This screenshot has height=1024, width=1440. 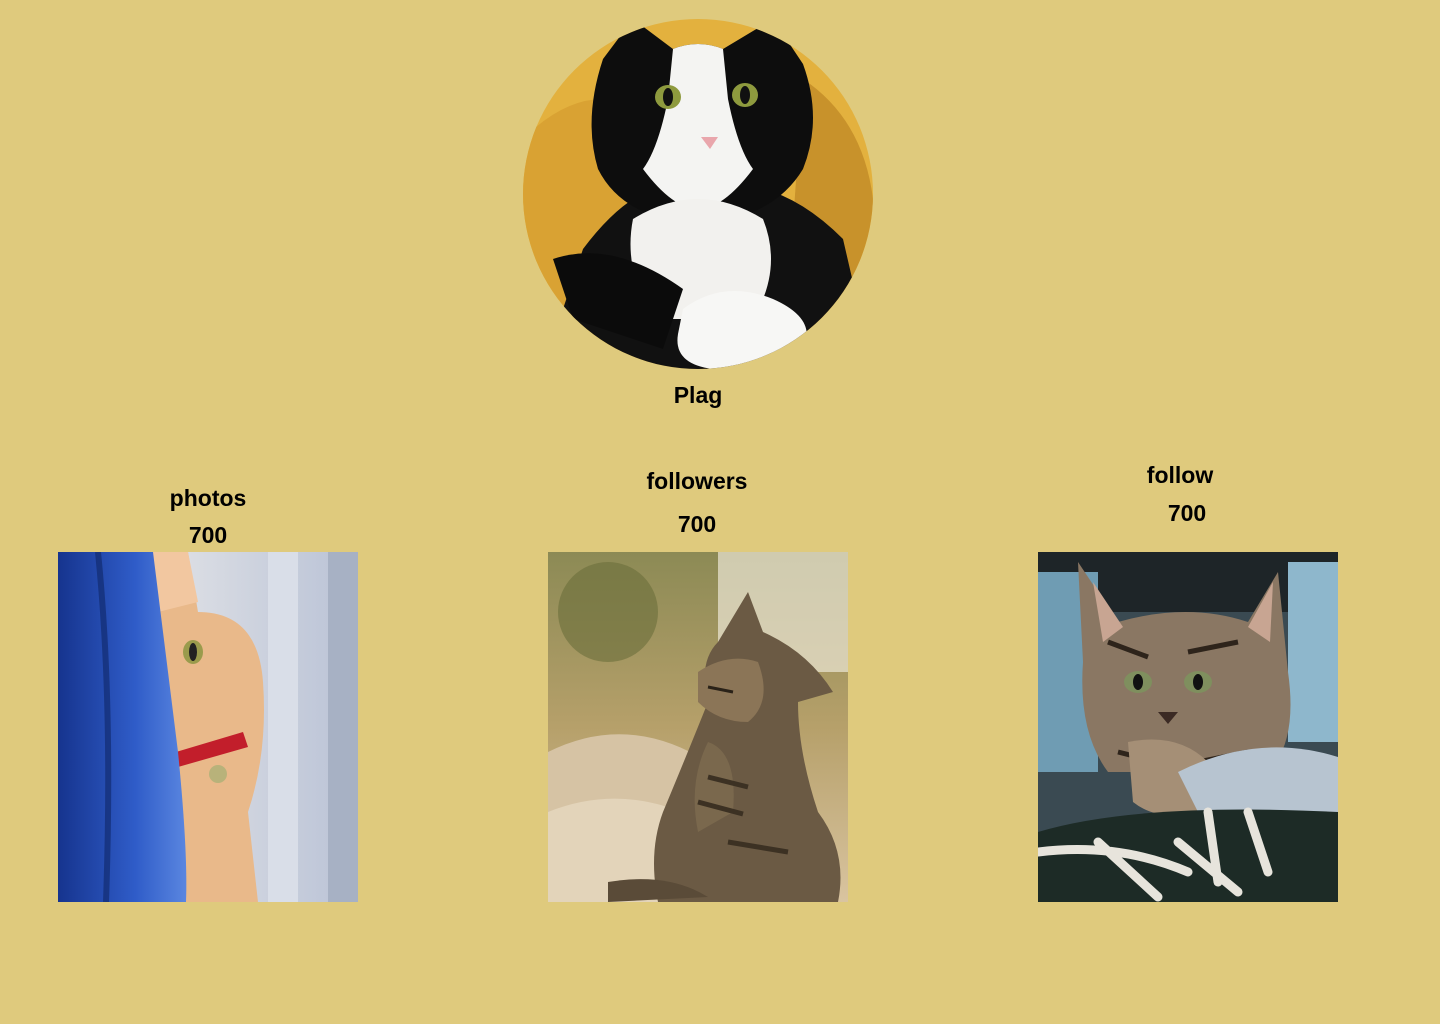 I want to click on followers-preview-image, so click(x=698, y=727).